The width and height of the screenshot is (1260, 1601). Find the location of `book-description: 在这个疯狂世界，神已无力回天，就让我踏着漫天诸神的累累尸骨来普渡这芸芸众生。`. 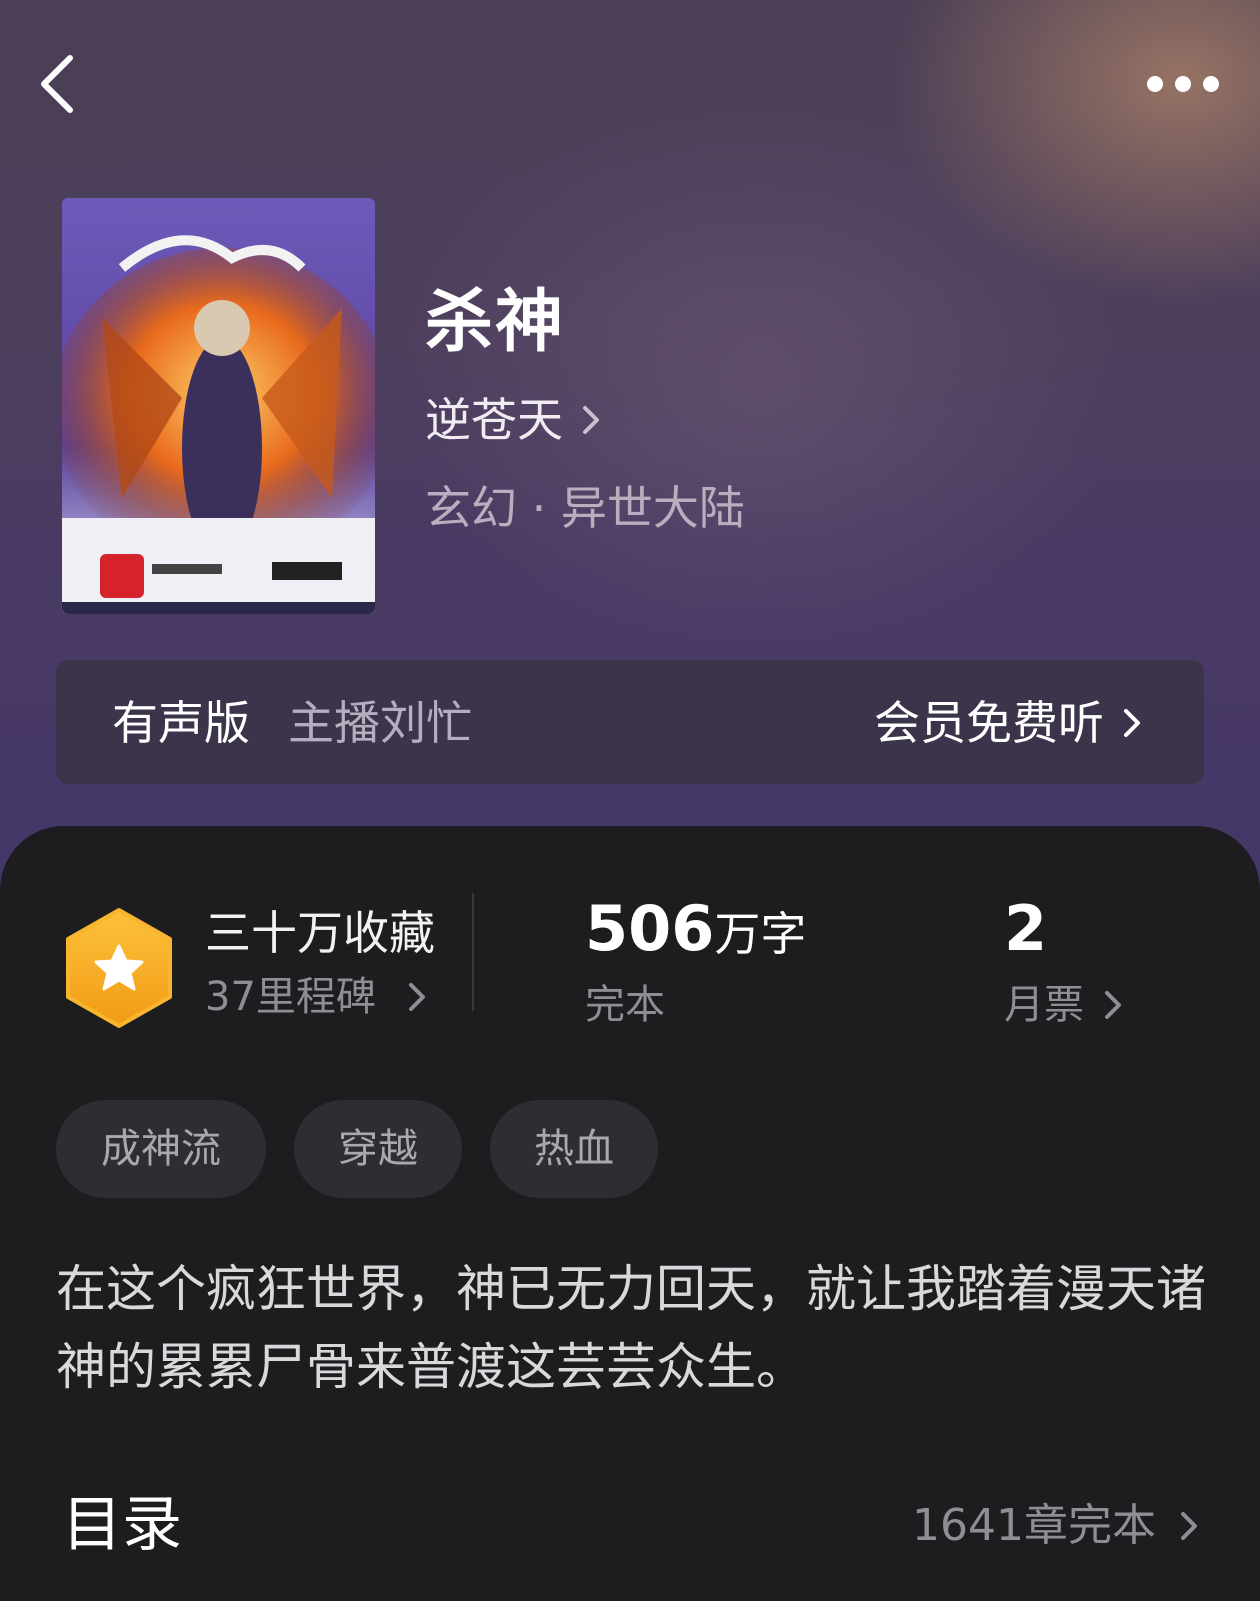

book-description: 在这个疯狂世界，神已无力回天，就让我踏着漫天诸神的累累尸骨来普渡这芸芸众生。 is located at coordinates (631, 1328).